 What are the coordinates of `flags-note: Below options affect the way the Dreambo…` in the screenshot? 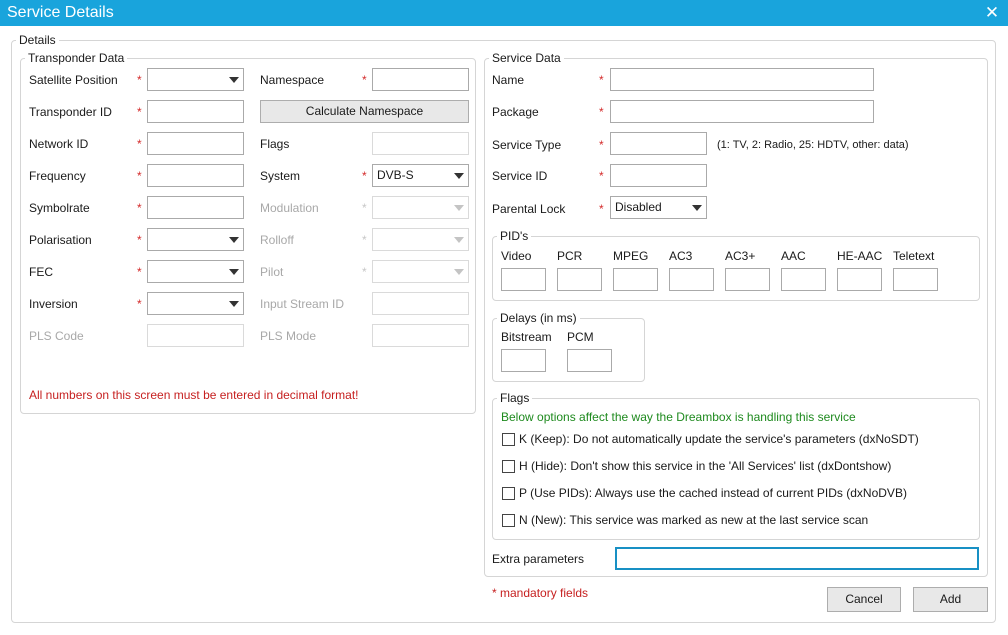 It's located at (678, 417).